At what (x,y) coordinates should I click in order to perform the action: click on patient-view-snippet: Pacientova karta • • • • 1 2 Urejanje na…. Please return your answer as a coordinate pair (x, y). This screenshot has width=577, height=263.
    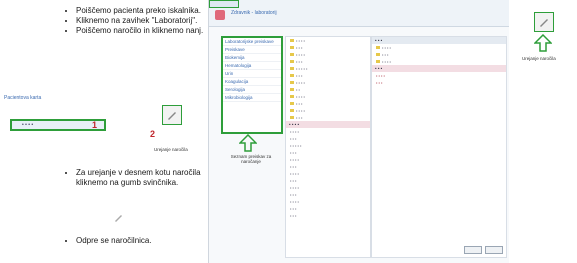
    Looking at the image, I should click on (99, 125).